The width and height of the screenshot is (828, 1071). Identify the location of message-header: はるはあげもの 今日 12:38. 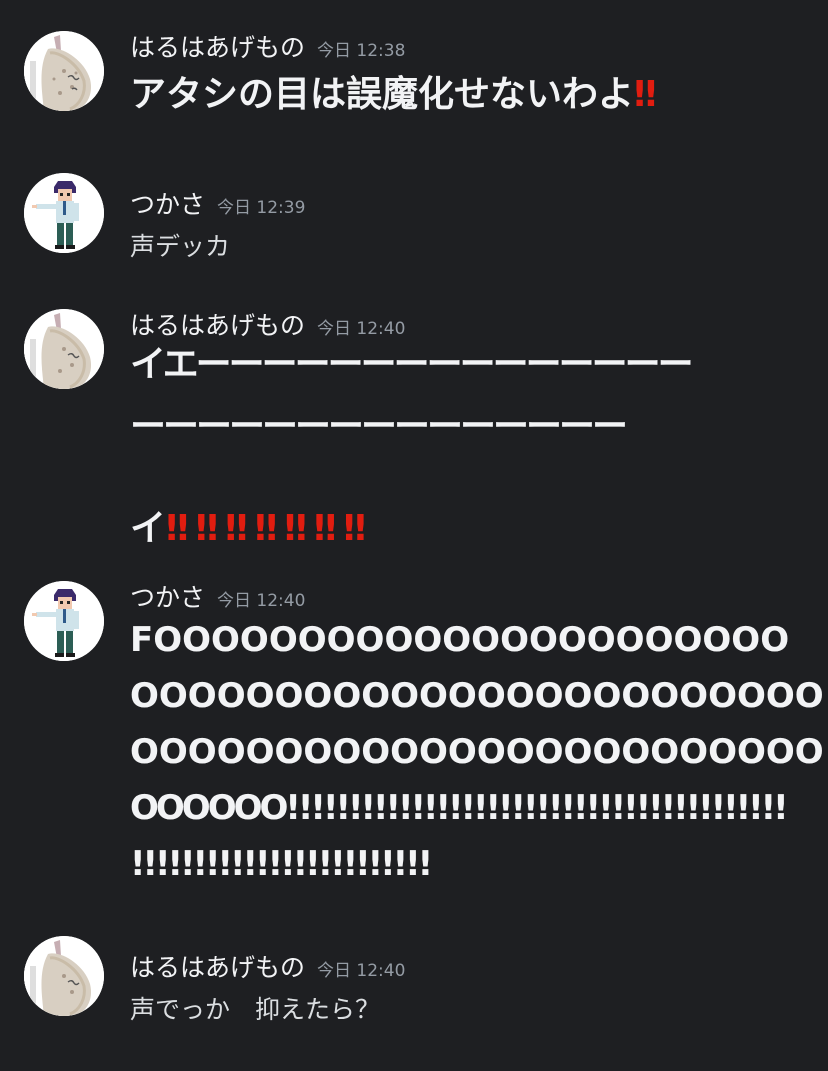
(267, 46).